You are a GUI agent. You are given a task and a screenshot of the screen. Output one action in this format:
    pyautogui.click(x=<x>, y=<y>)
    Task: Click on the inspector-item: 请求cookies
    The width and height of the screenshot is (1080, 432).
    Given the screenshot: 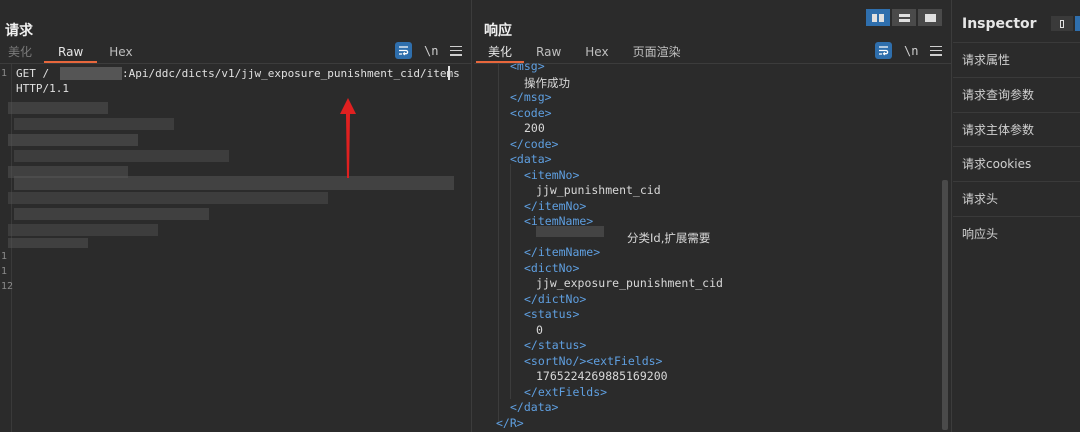 What is the action you would take?
    pyautogui.click(x=1016, y=163)
    